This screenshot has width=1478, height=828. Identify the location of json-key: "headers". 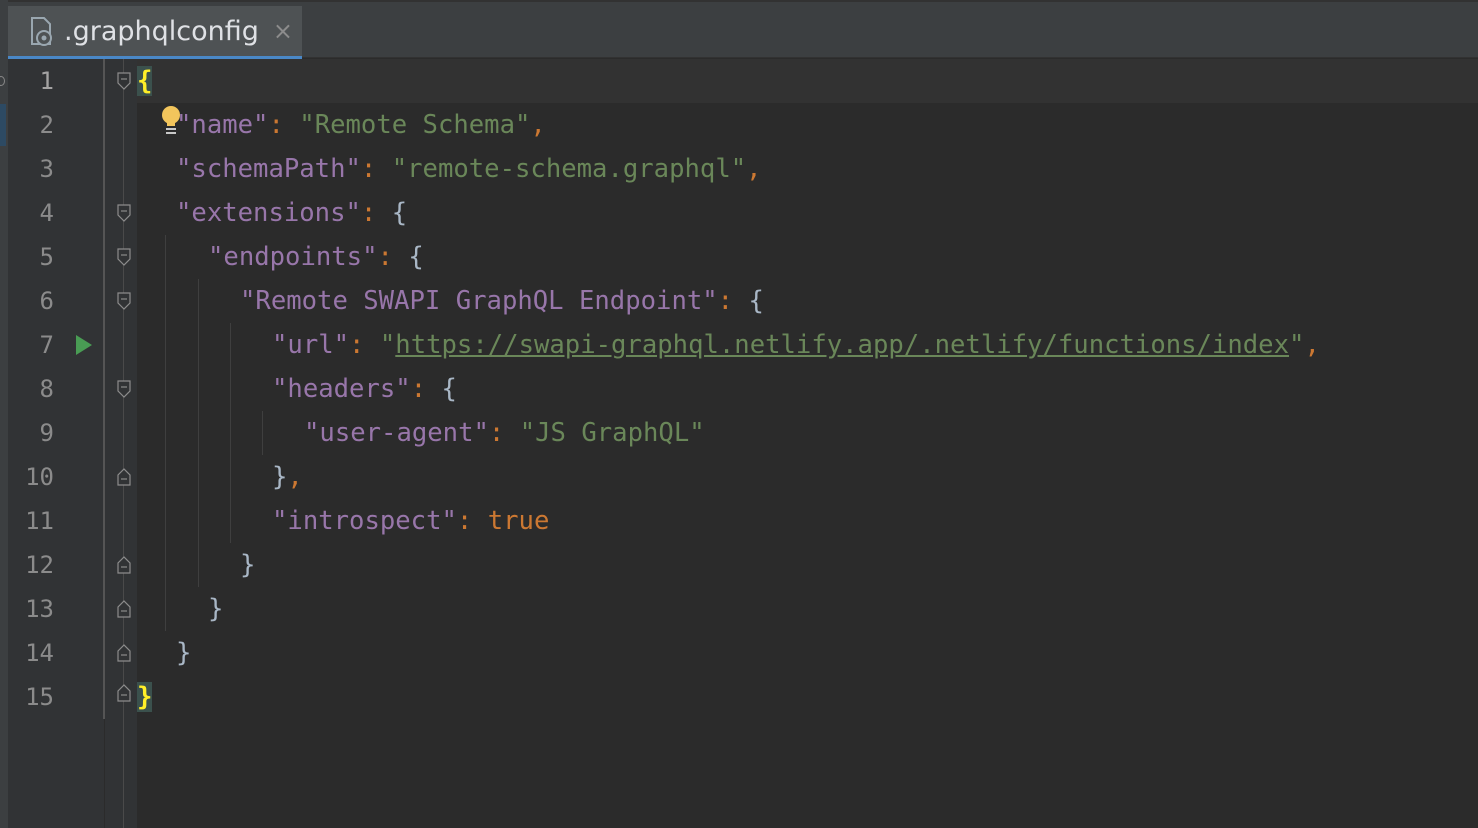
(341, 389).